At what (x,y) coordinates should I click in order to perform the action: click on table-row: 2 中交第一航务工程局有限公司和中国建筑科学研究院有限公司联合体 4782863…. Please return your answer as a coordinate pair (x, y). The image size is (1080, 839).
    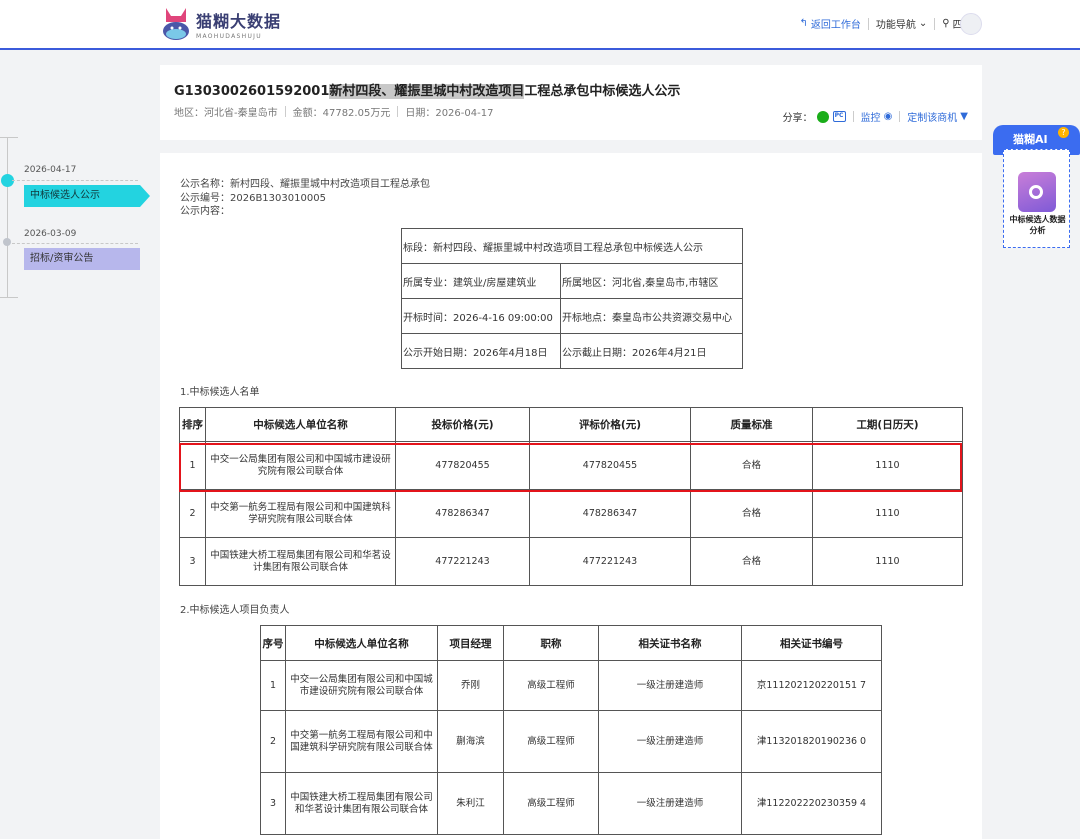
    Looking at the image, I should click on (571, 513).